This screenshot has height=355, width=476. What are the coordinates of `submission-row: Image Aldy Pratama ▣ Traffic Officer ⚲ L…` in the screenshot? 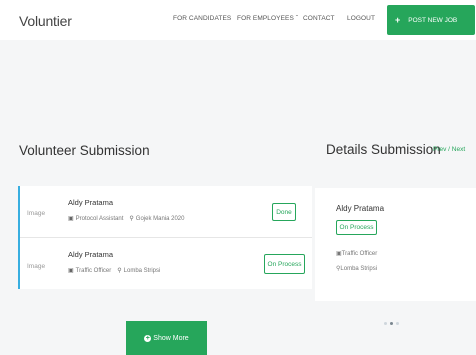 It's located at (166, 263).